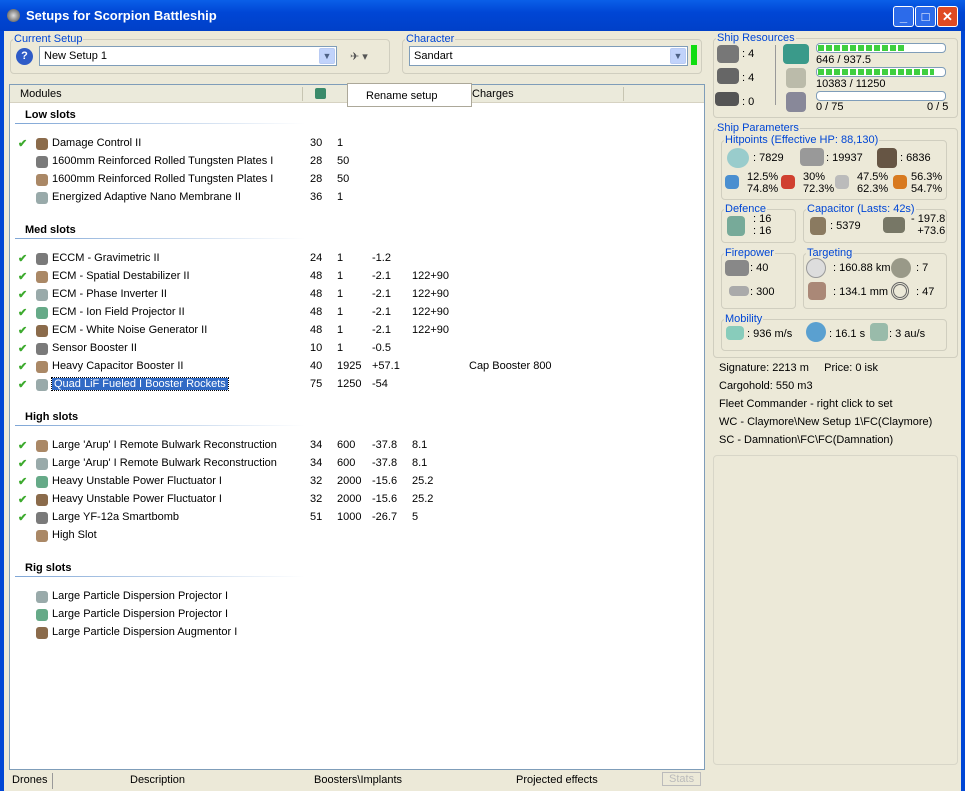  What do you see at coordinates (927, 183) in the screenshot?
I see `explosive-resist: 56.3% 54.7%` at bounding box center [927, 183].